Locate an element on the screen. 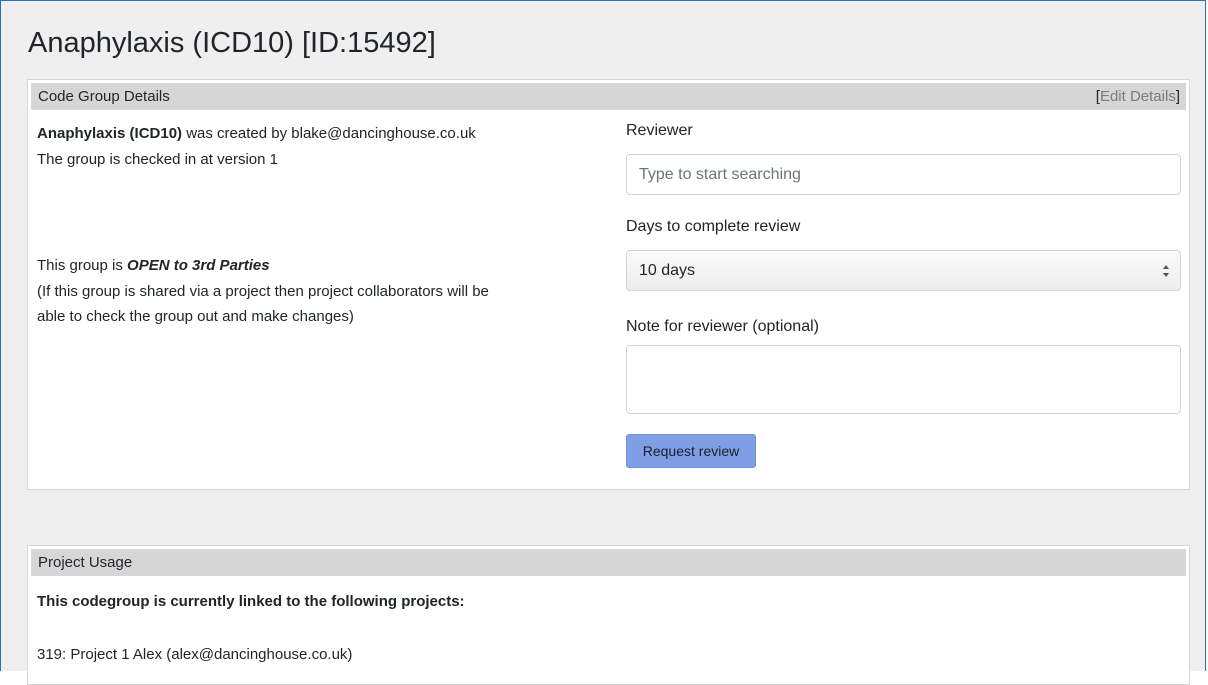 The height and width of the screenshot is (685, 1208). note-textarea is located at coordinates (903, 379).